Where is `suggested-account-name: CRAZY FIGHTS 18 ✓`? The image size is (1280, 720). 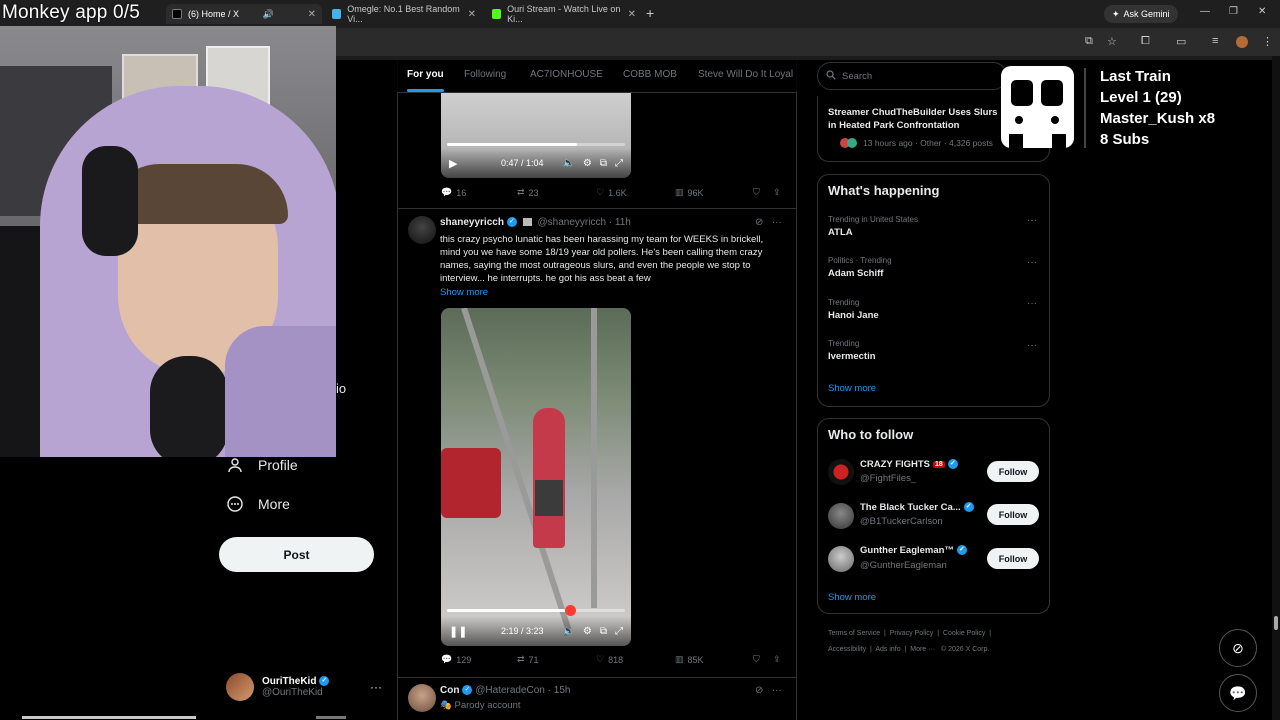
suggested-account-name: CRAZY FIGHTS 18 ✓ is located at coordinates (909, 464).